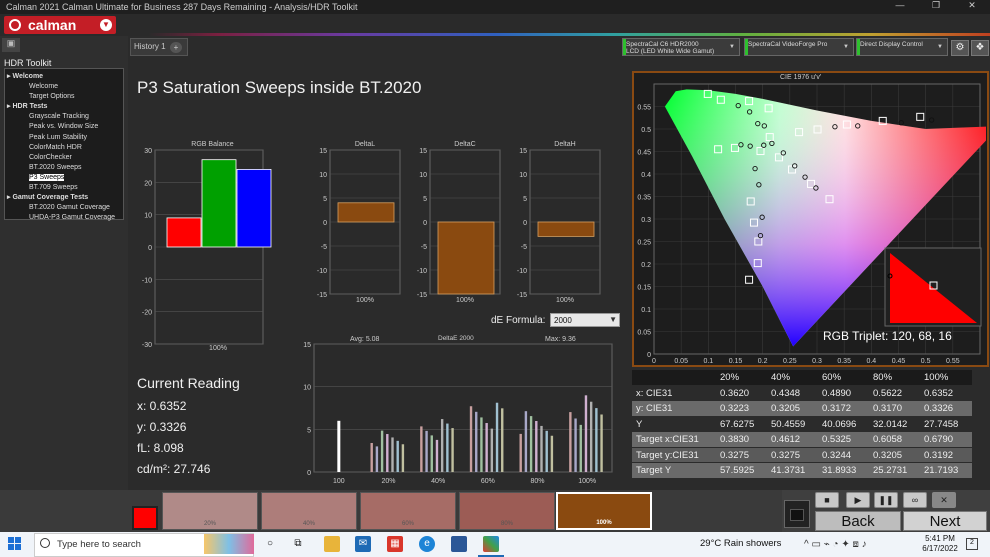 The height and width of the screenshot is (557, 990). Describe the element at coordinates (408, 511) in the screenshot. I see `patch-swatch: 60%` at that location.